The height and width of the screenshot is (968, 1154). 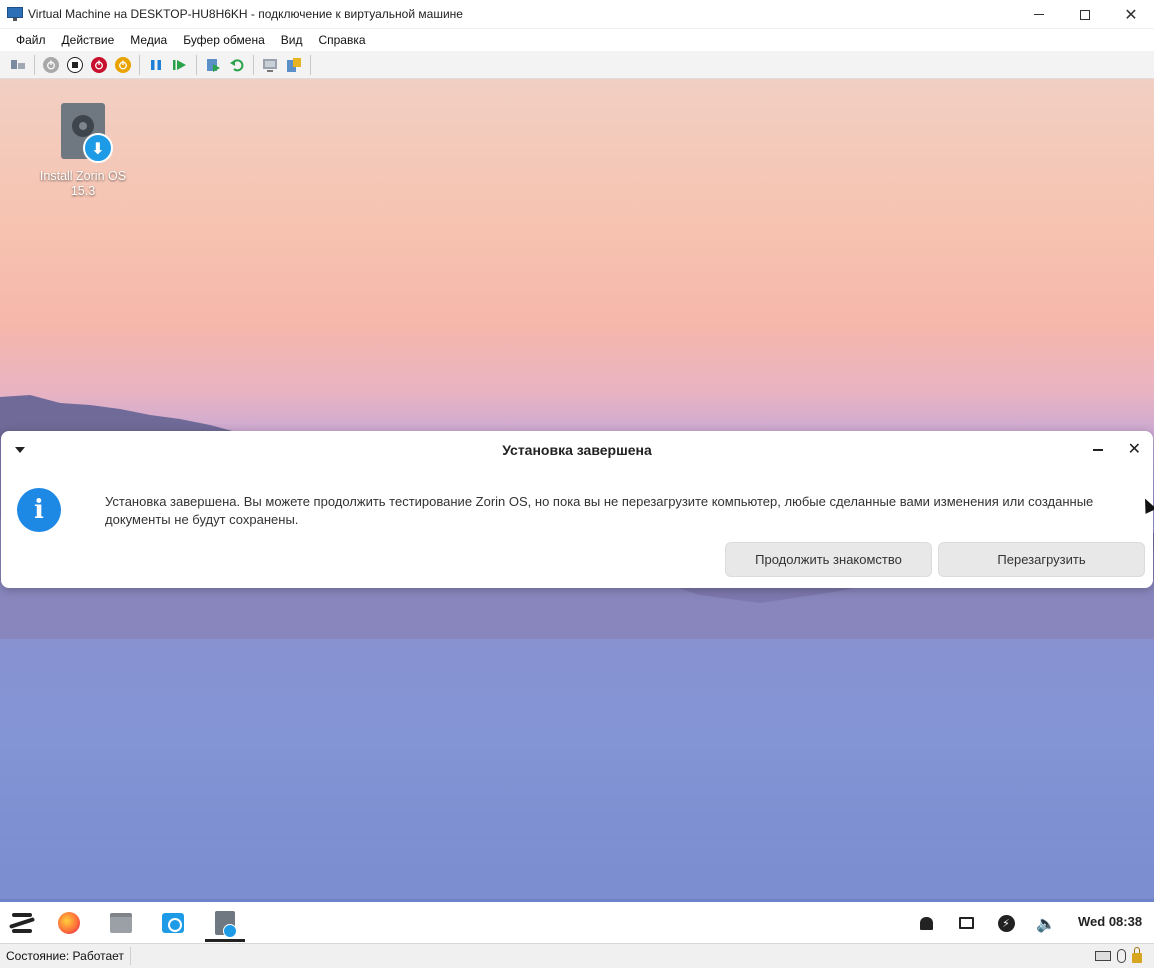 What do you see at coordinates (577, 922) in the screenshot?
I see `taskbar: ⚡ 🔈 Wed 08:38` at bounding box center [577, 922].